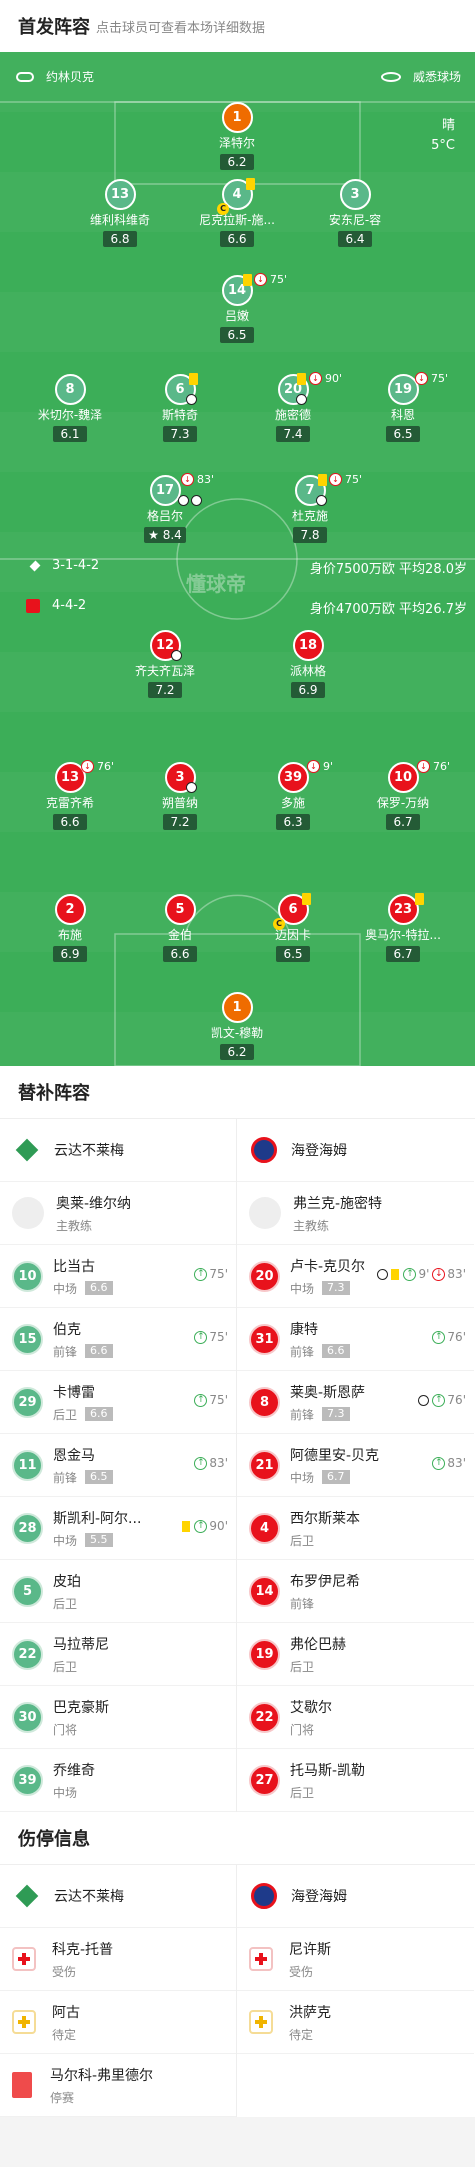 The image size is (475, 2169). I want to click on away-formation: 4-4-2, so click(56, 605).